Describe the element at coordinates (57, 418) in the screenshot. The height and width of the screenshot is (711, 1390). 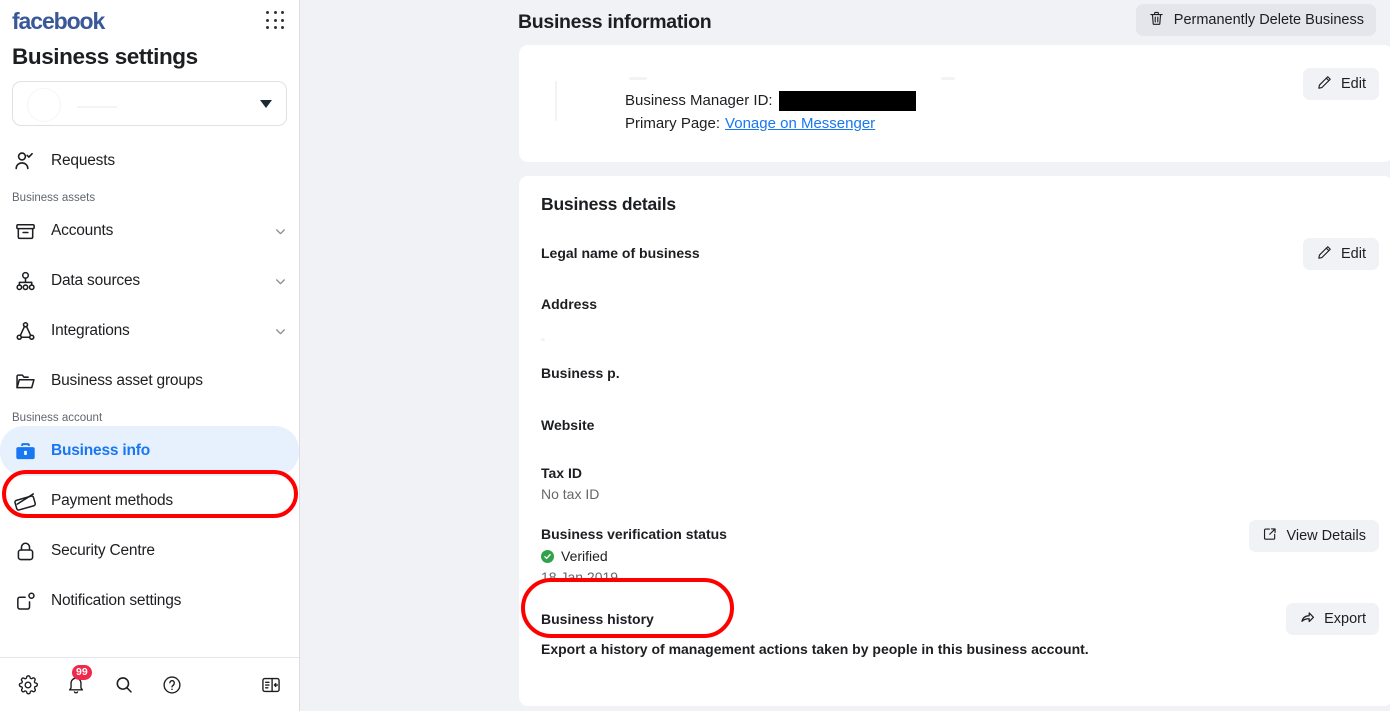
I see `sidebar-section-business-account: Business account` at that location.